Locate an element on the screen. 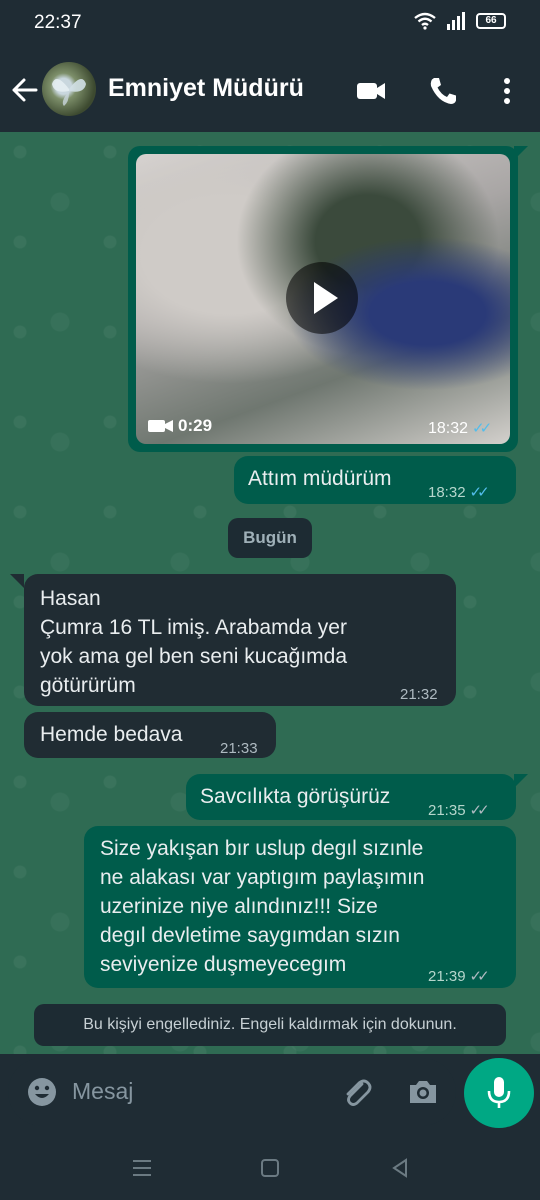  battery-icon: 66 is located at coordinates (491, 21).